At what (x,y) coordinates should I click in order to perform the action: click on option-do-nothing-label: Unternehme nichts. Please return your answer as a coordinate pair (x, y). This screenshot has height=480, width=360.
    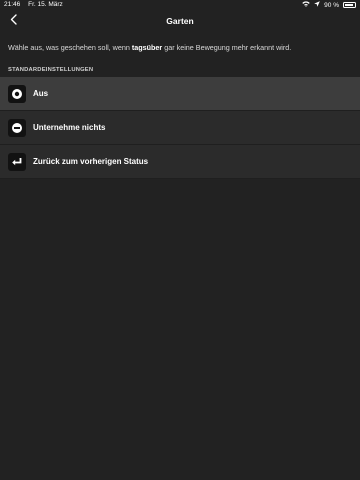
    Looking at the image, I should click on (69, 127).